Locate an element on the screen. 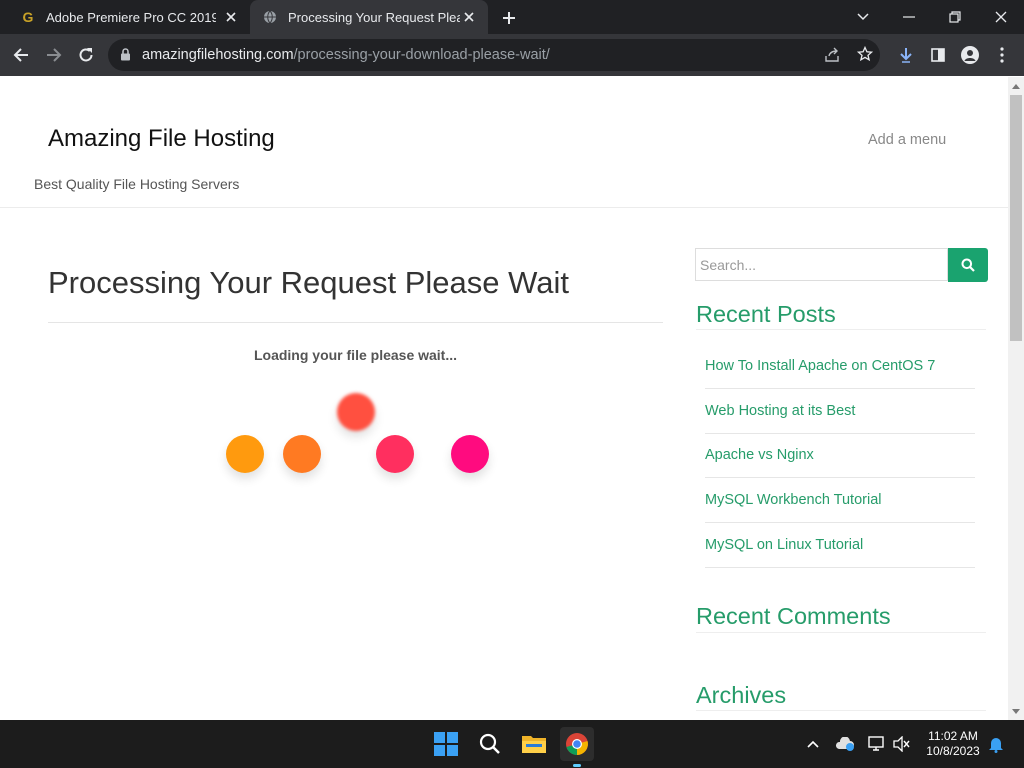 This screenshot has height=768, width=1024. page-scrollbar is located at coordinates (1016, 398).